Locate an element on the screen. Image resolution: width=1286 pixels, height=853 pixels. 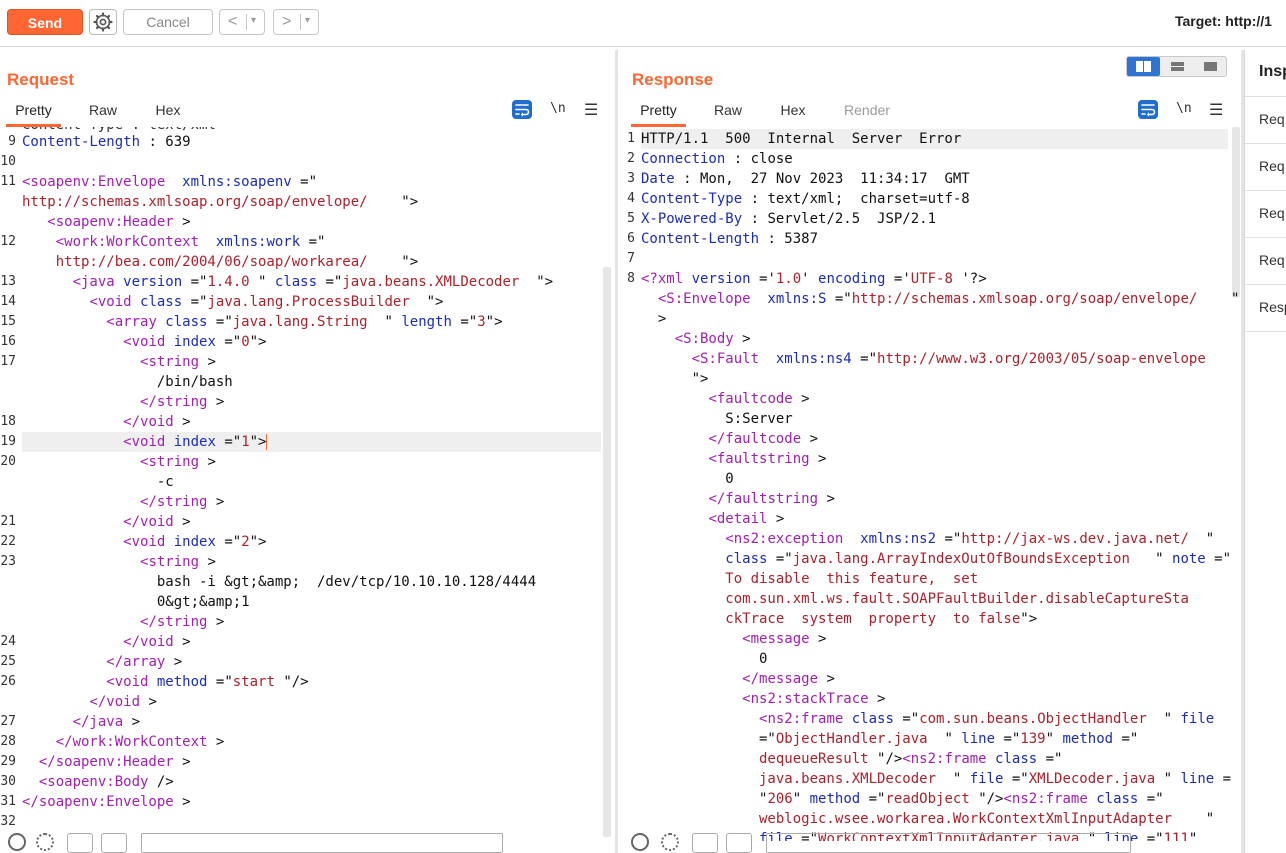
target-label: Target: http://1 is located at coordinates (1223, 21).